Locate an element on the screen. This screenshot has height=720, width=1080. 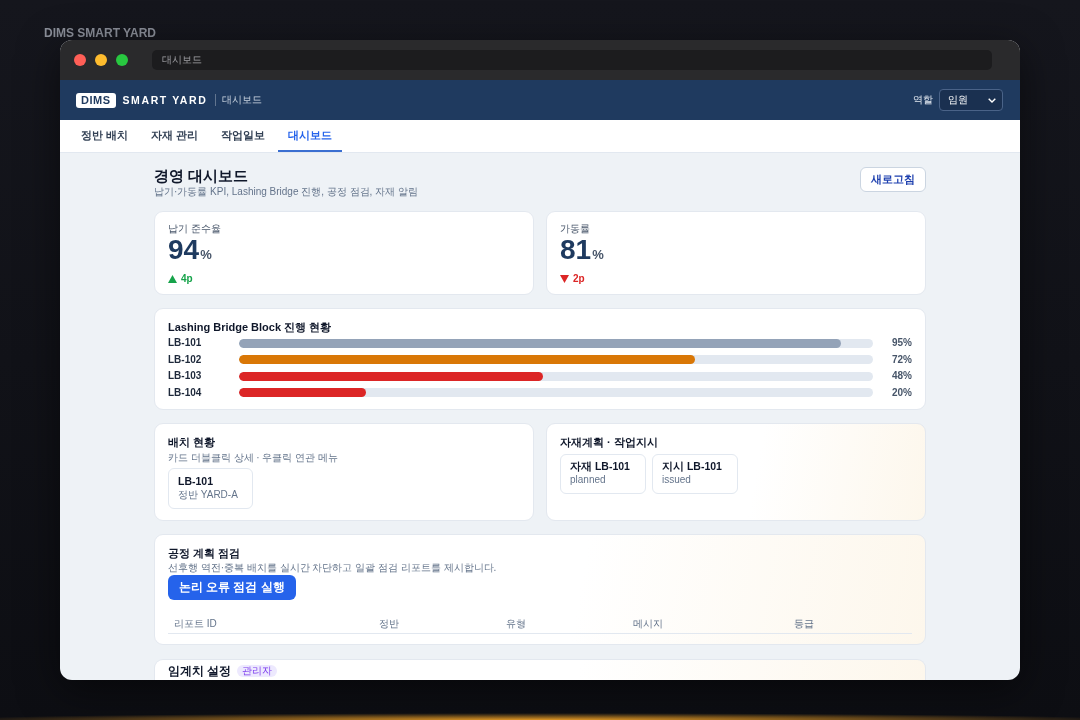
logo-text: SMART YARD is located at coordinates (165, 100).